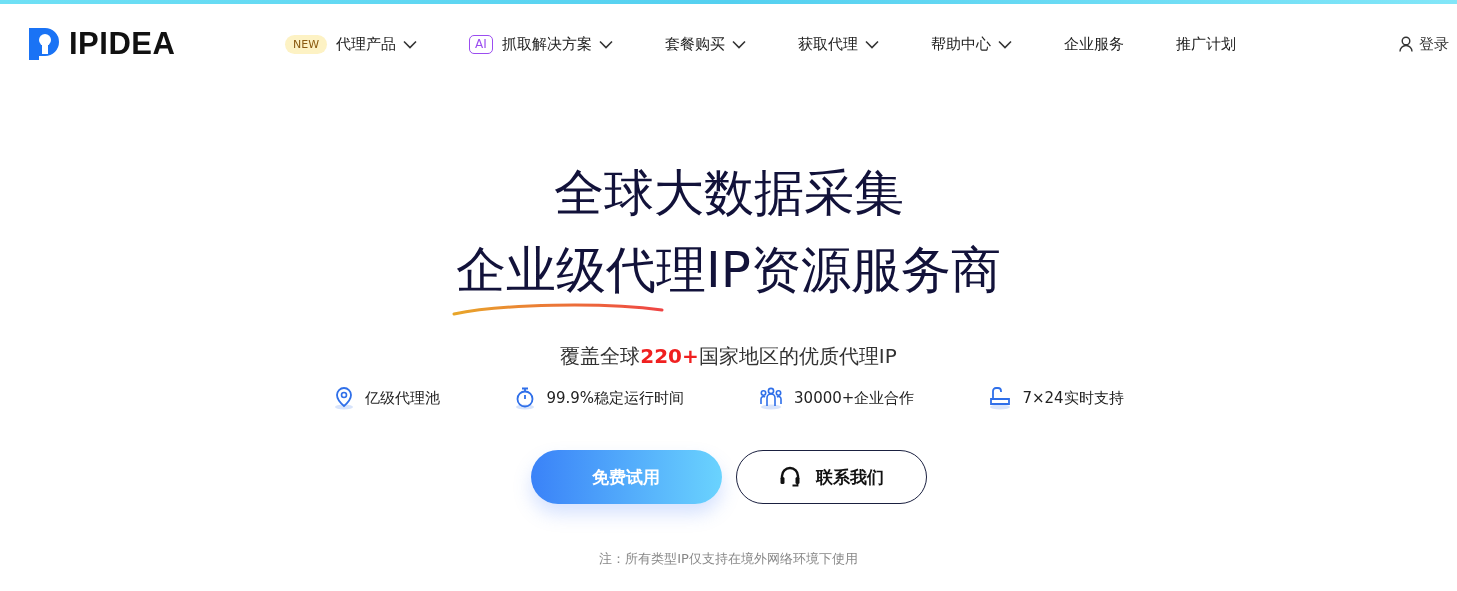 The height and width of the screenshot is (591, 1457). What do you see at coordinates (838, 44) in the screenshot?
I see `nav-item: 获取代理` at bounding box center [838, 44].